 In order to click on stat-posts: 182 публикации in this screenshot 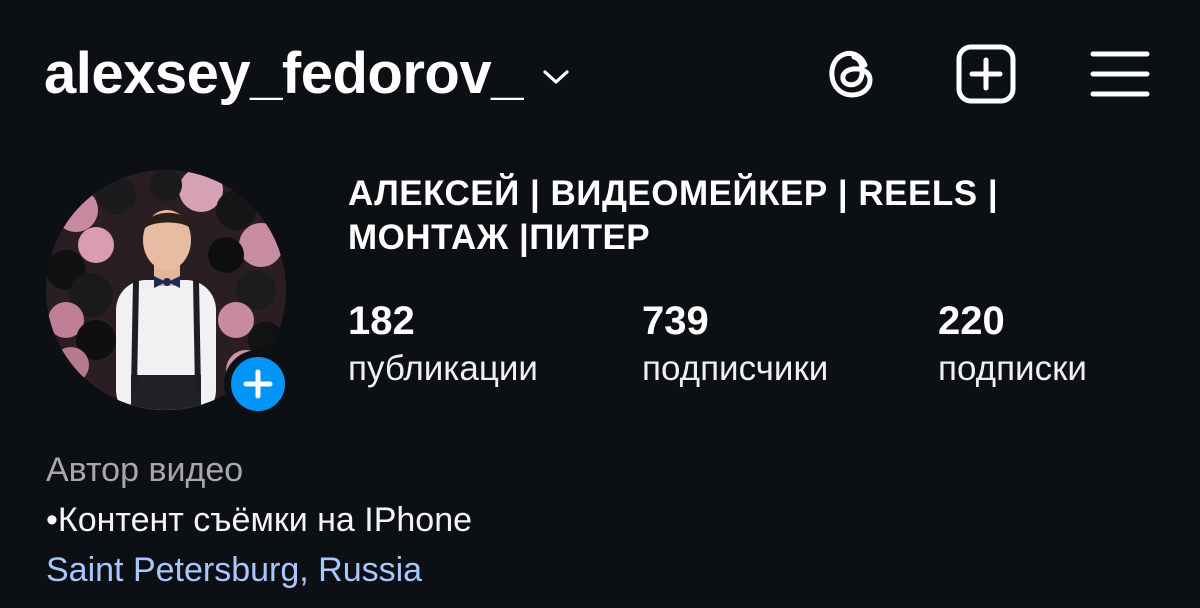, I will do `click(443, 345)`.